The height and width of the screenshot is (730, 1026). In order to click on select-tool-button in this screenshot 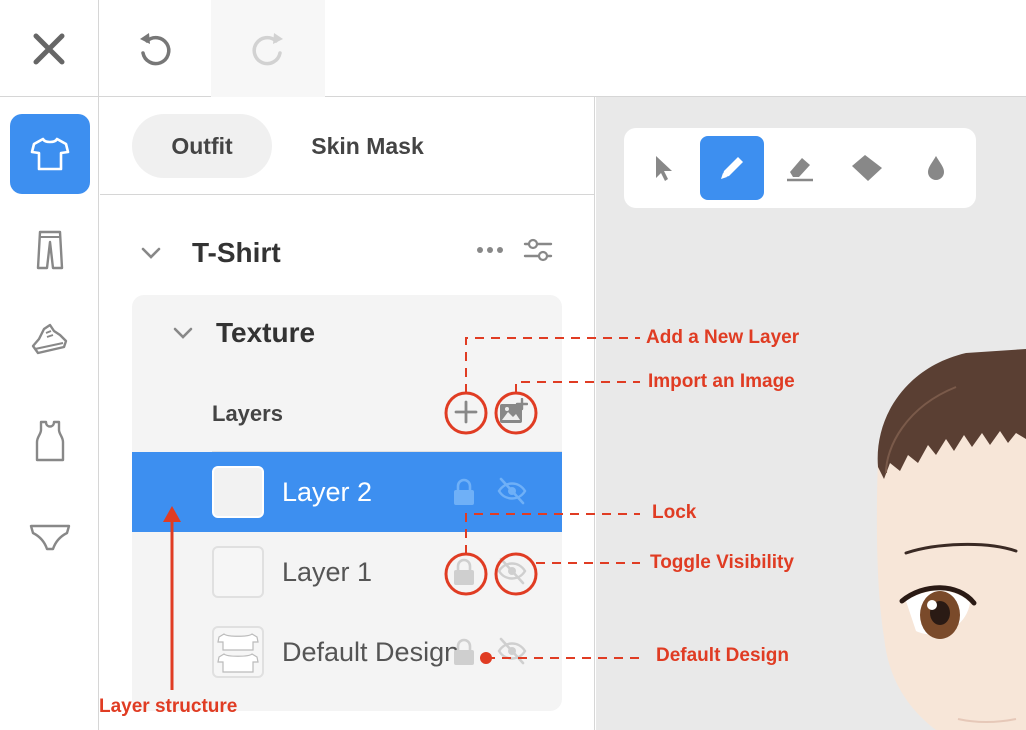, I will do `click(664, 168)`.